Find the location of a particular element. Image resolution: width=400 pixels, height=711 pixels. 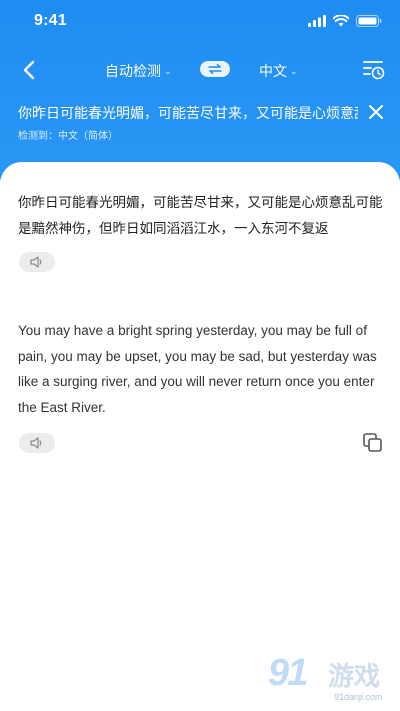

swap-icon is located at coordinates (215, 69).